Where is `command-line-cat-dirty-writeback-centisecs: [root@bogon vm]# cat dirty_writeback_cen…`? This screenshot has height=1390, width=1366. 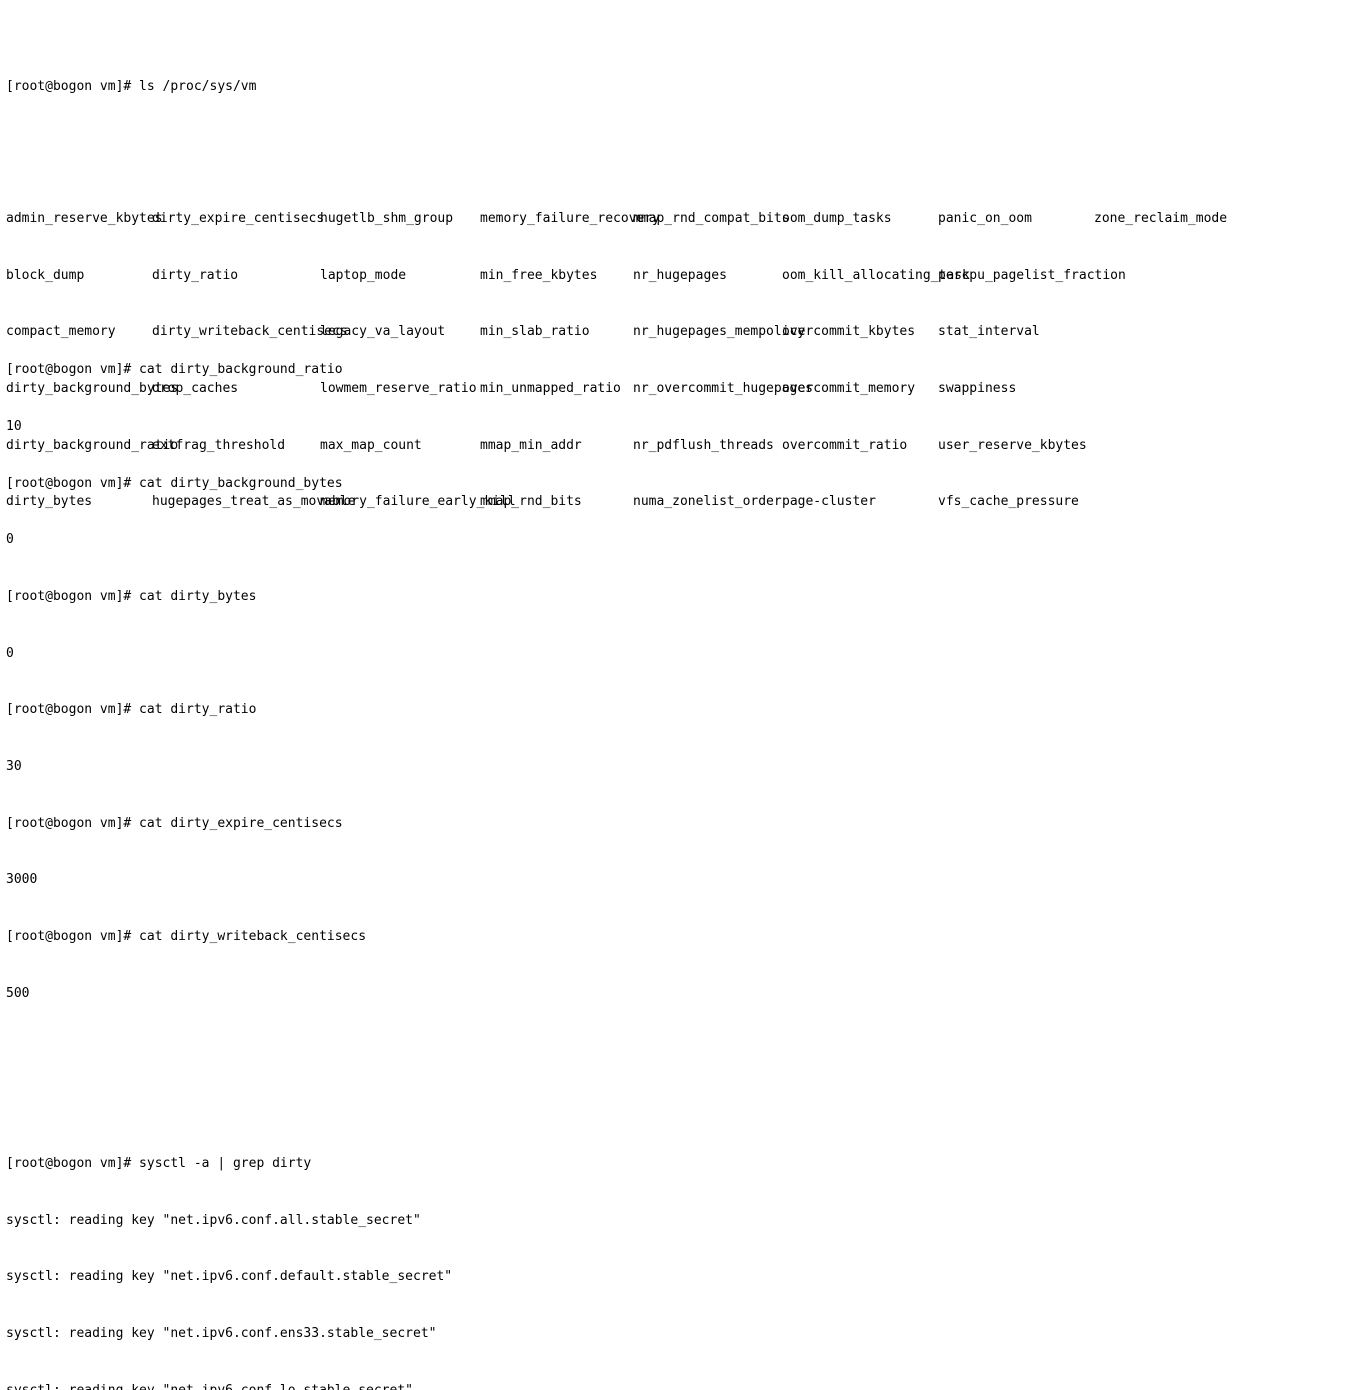
command-line-cat-dirty-writeback-centisecs: [root@bogon vm]# cat dirty_writeback_cen… is located at coordinates (186, 937).